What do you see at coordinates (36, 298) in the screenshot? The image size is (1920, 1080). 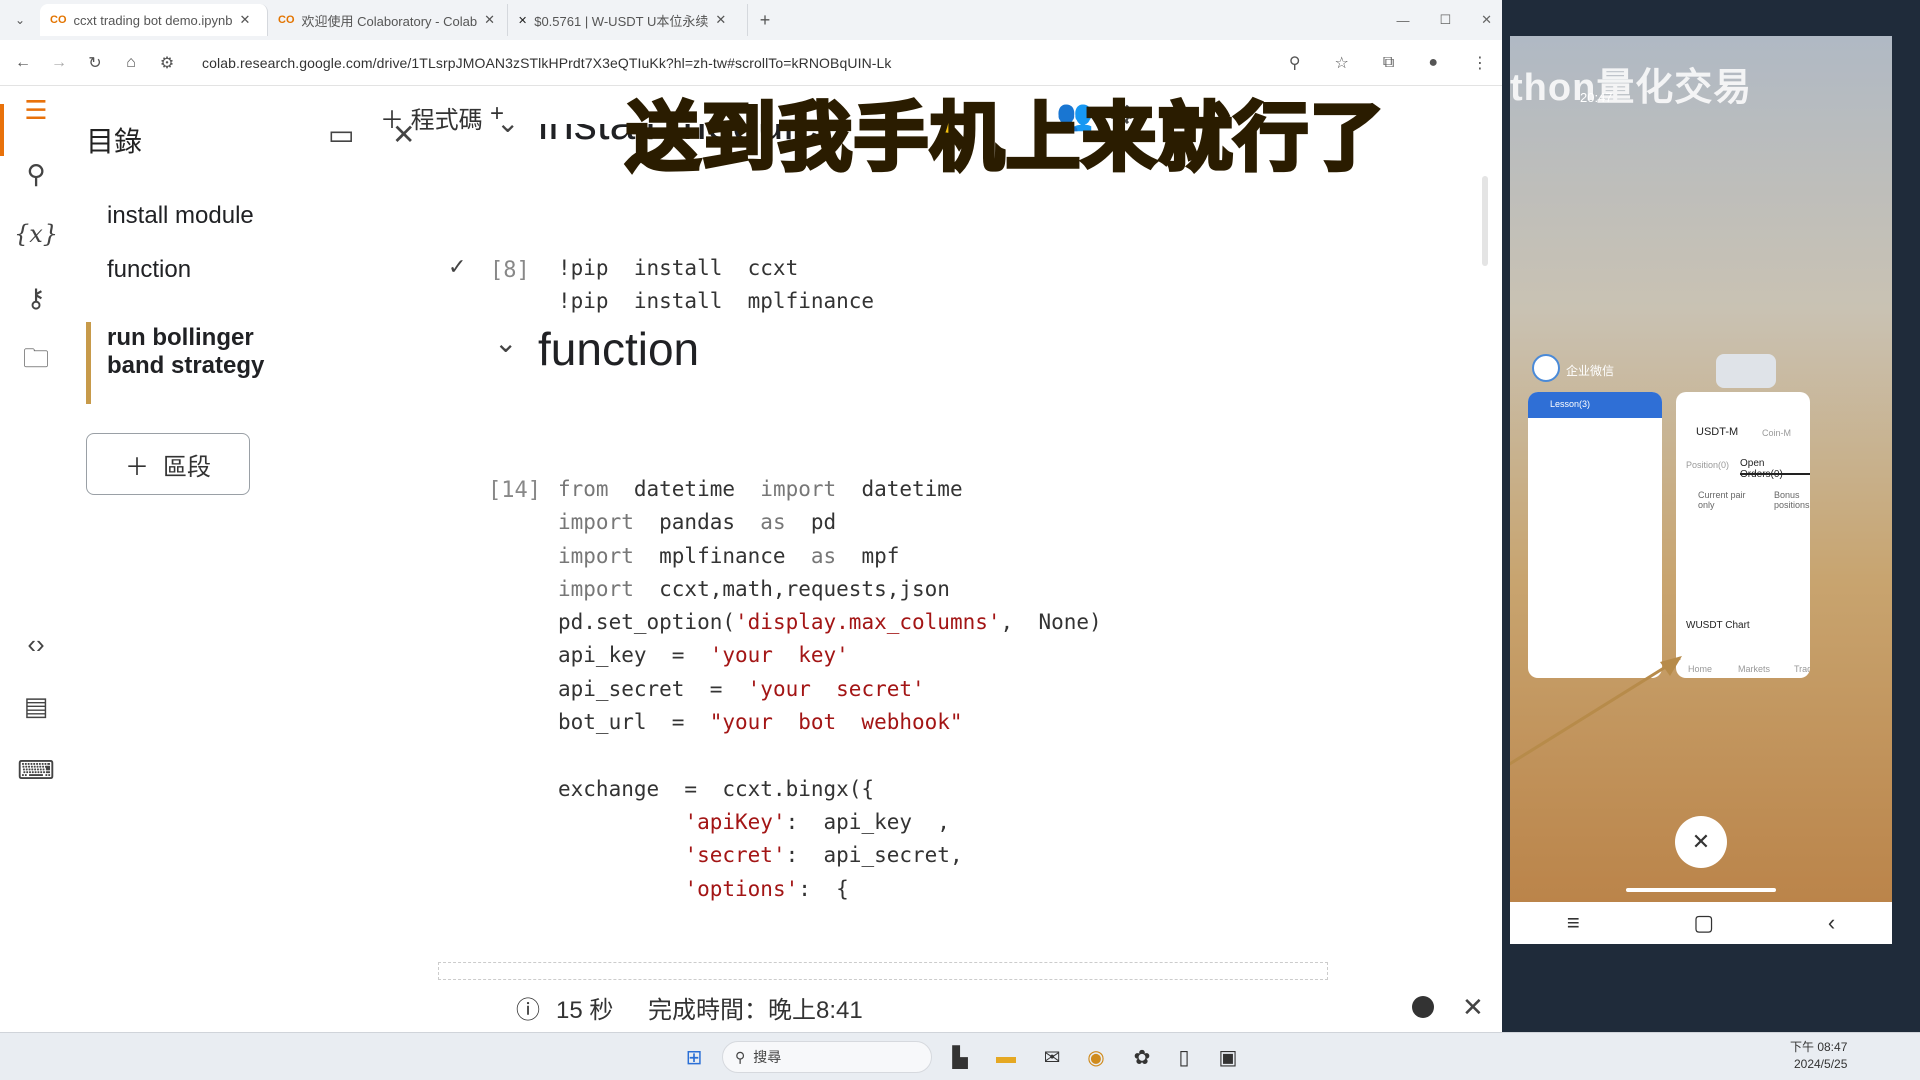 I see `secrets-key-icon: ⚷` at bounding box center [36, 298].